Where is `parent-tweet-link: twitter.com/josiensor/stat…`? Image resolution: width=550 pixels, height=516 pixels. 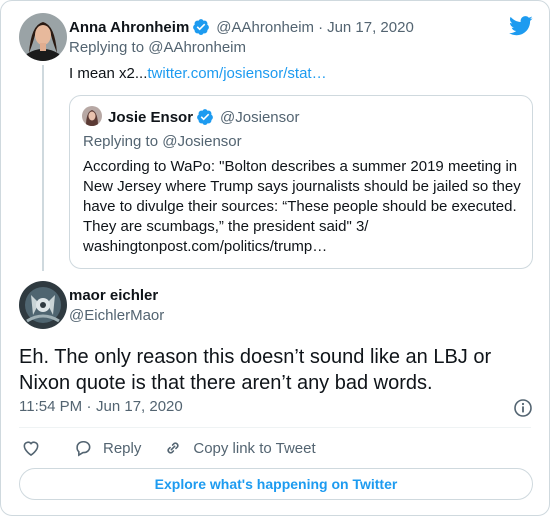 parent-tweet-link: twitter.com/josiensor/stat… is located at coordinates (236, 73).